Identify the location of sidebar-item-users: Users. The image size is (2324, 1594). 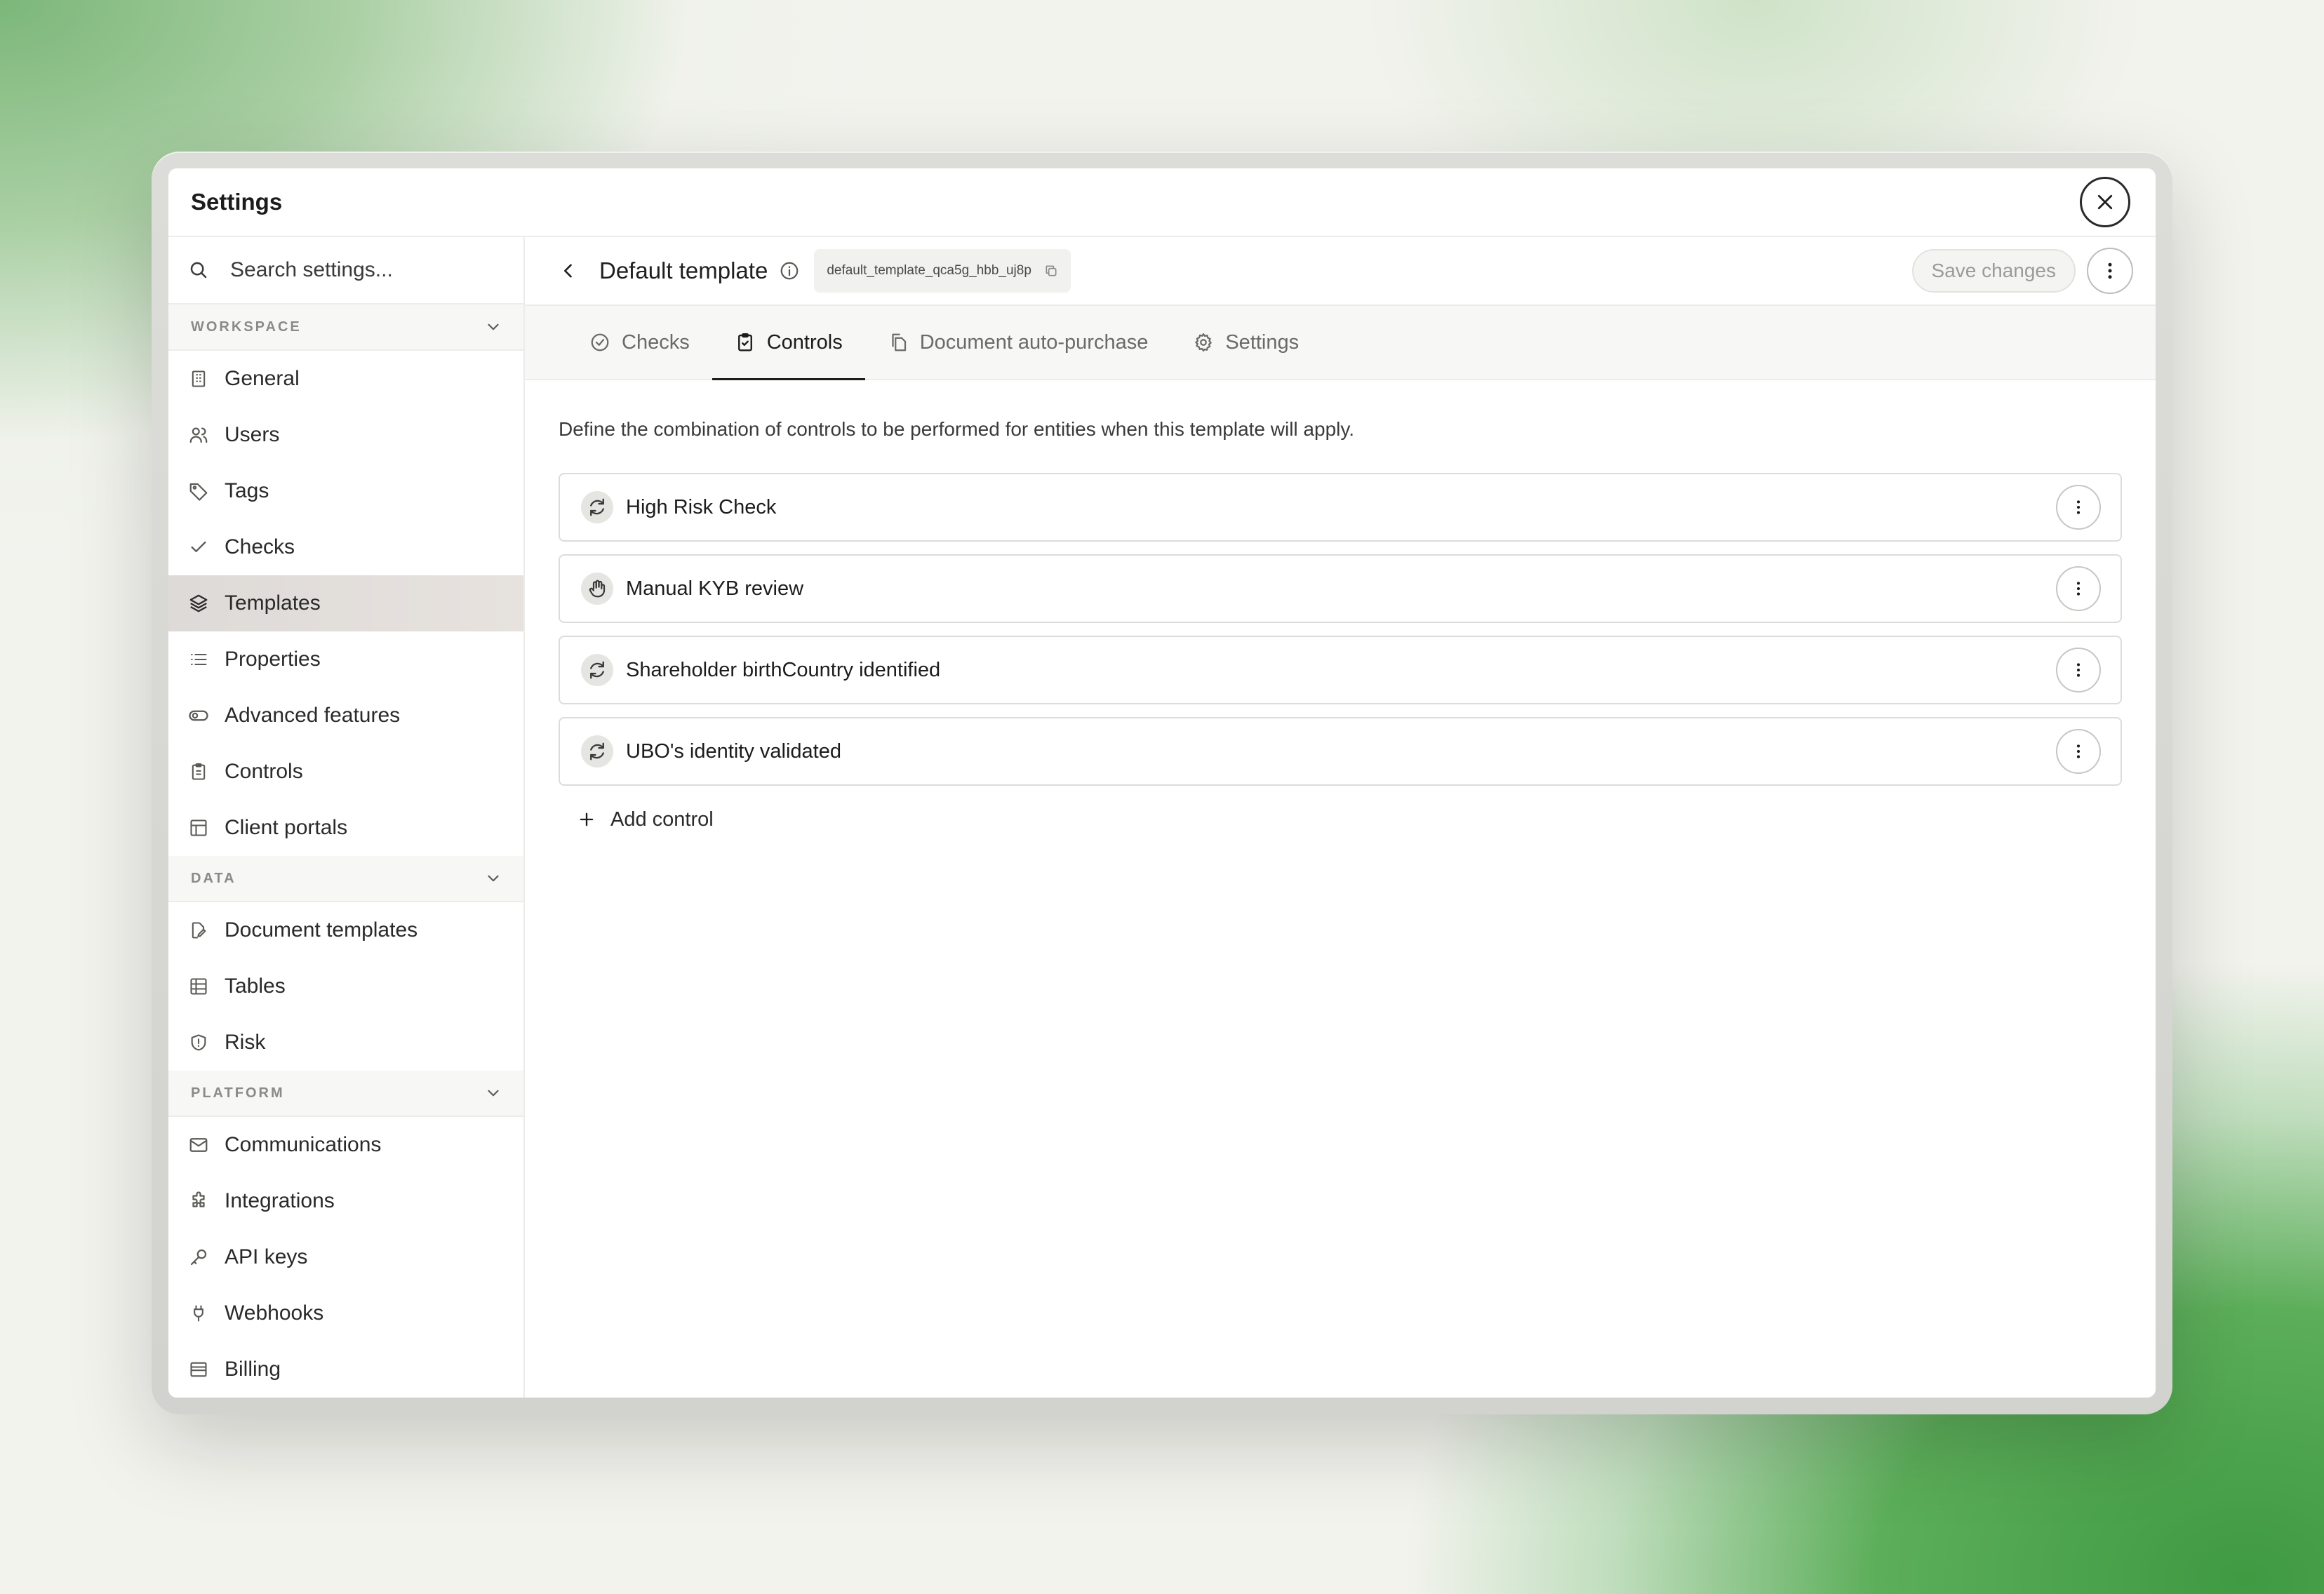
(346, 435).